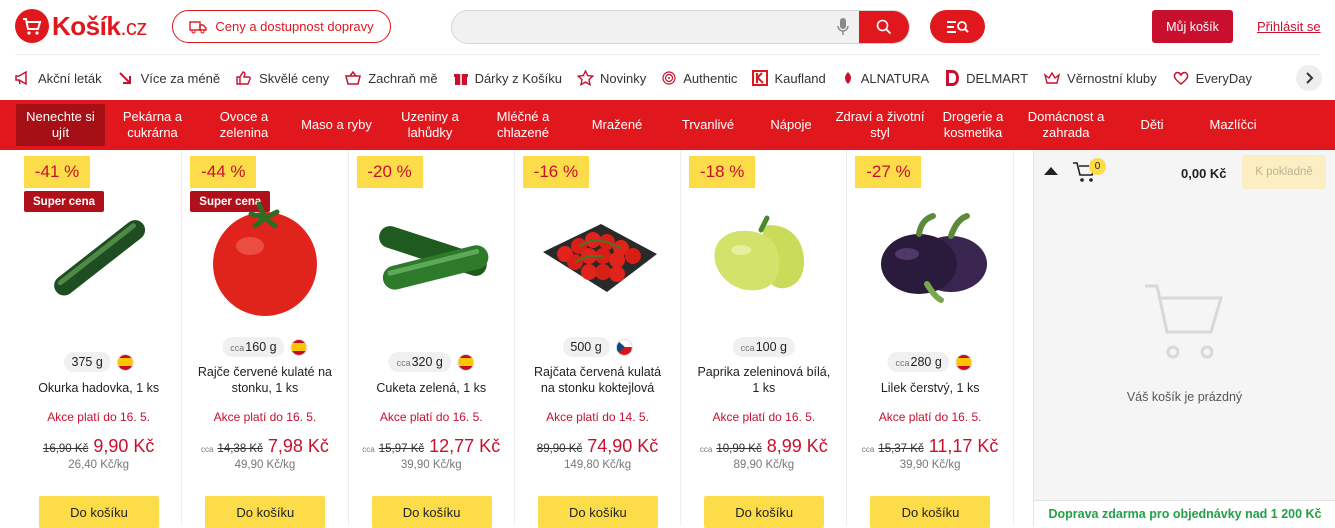  What do you see at coordinates (518, 78) in the screenshot?
I see `promo-label: Dárky z Košíku` at bounding box center [518, 78].